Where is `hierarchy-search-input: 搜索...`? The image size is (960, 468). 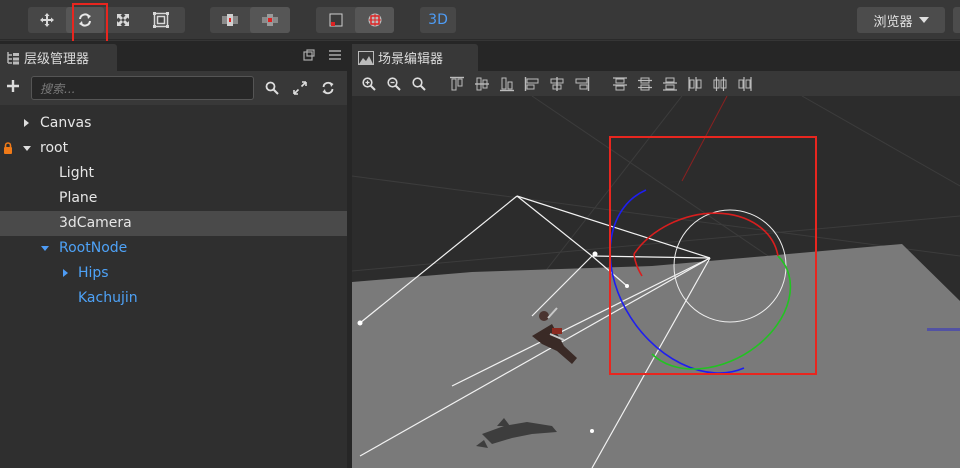
hierarchy-search-input: 搜索... is located at coordinates (142, 88).